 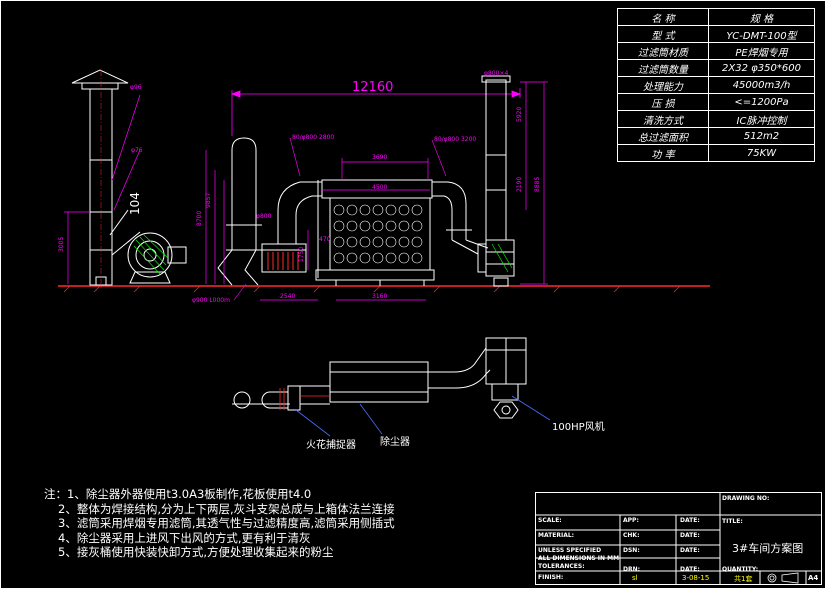 I want to click on spec-row: 功 率 75KW, so click(x=716, y=153).